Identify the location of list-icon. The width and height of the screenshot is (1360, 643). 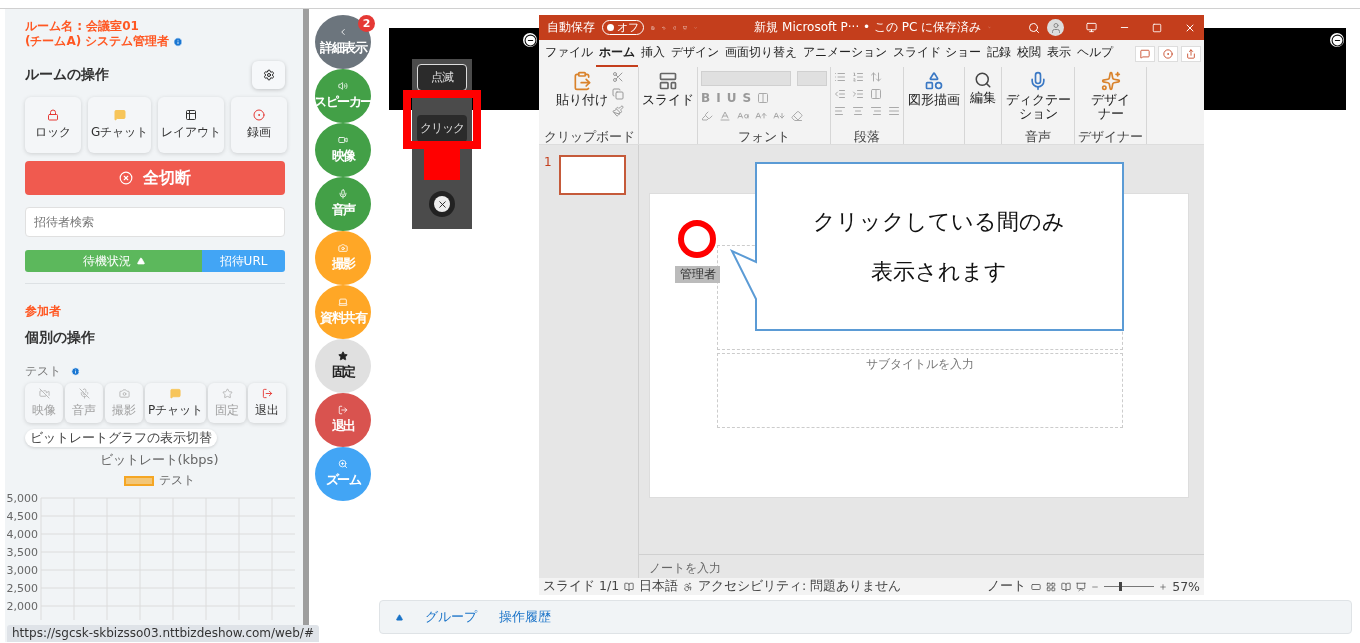
(840, 77).